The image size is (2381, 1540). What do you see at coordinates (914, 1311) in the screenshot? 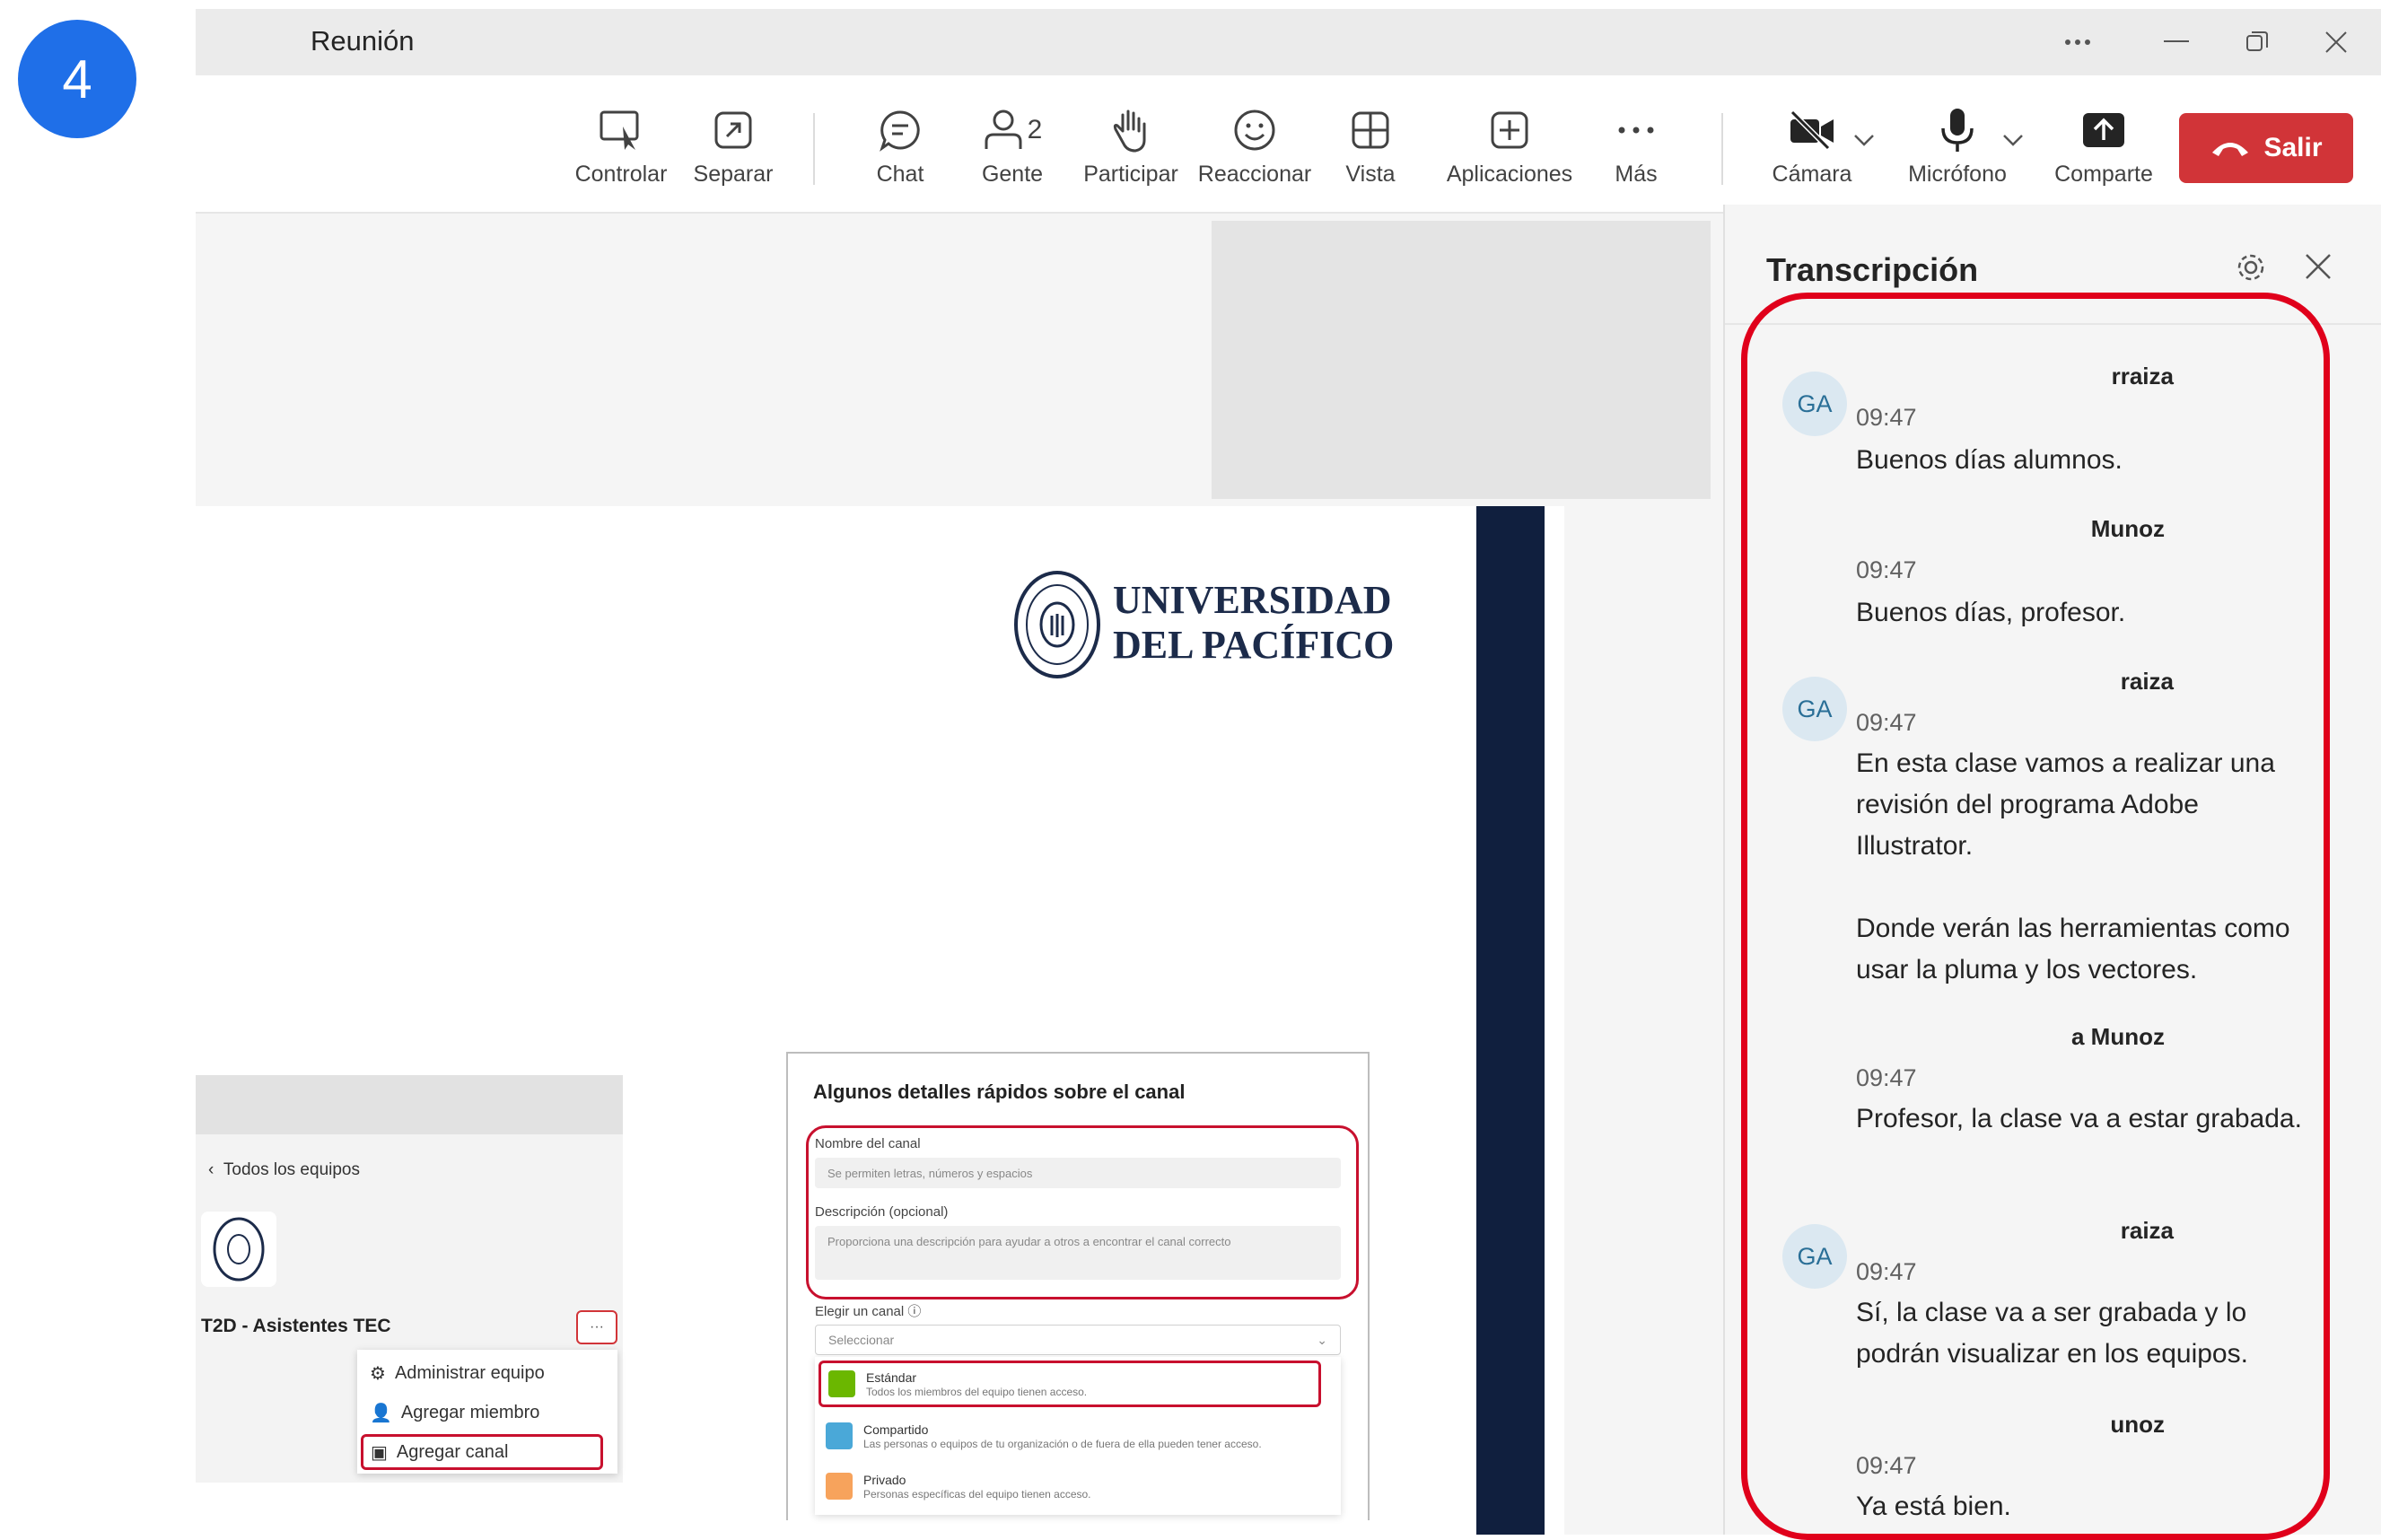
I see `info-icon: ⓘ` at bounding box center [914, 1311].